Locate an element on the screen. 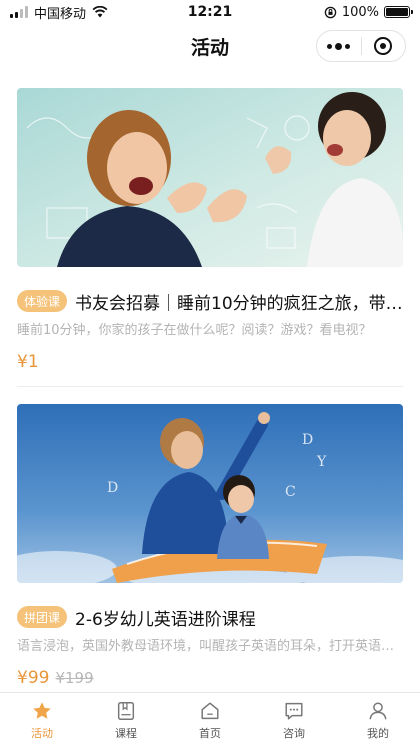 This screenshot has width=420, height=747. card-title: 2-6岁幼儿英语进阶课程 is located at coordinates (165, 617).